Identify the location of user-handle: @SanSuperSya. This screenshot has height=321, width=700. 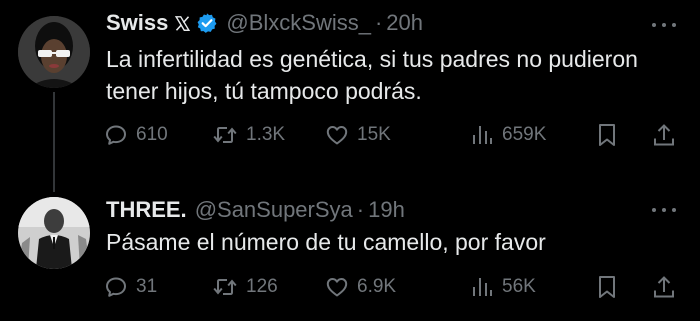
(274, 210).